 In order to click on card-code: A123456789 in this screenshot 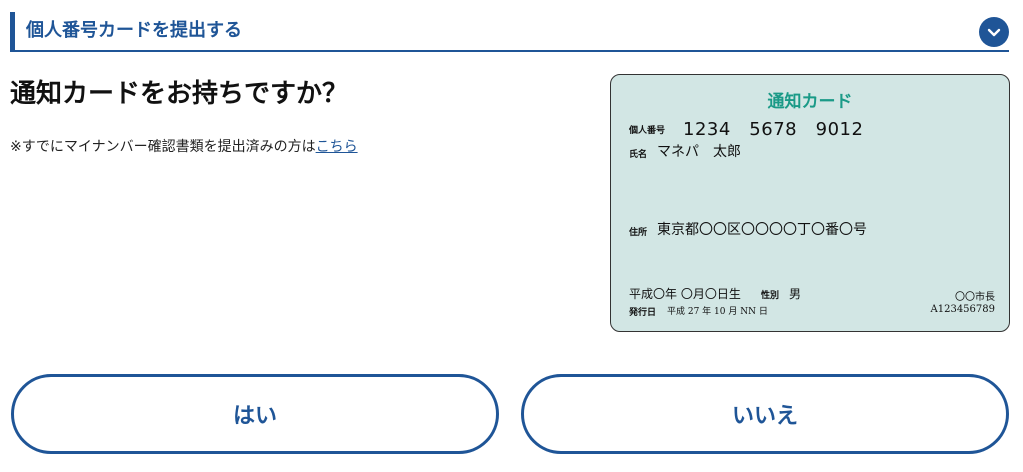, I will do `click(962, 309)`.